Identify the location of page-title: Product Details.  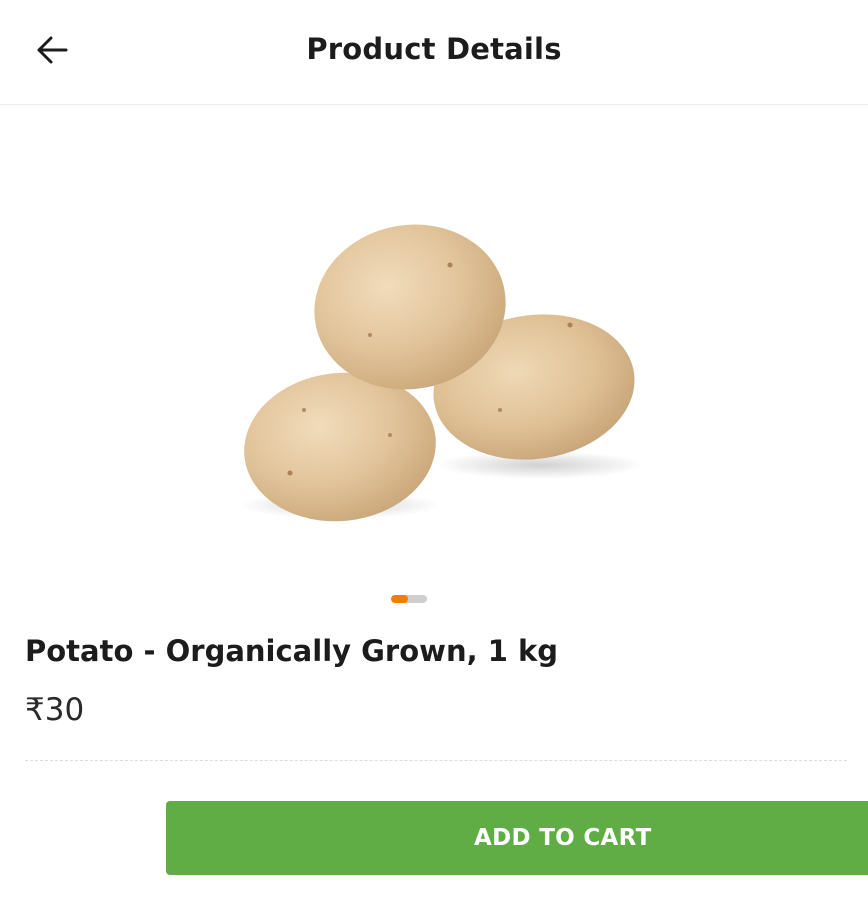
(434, 49).